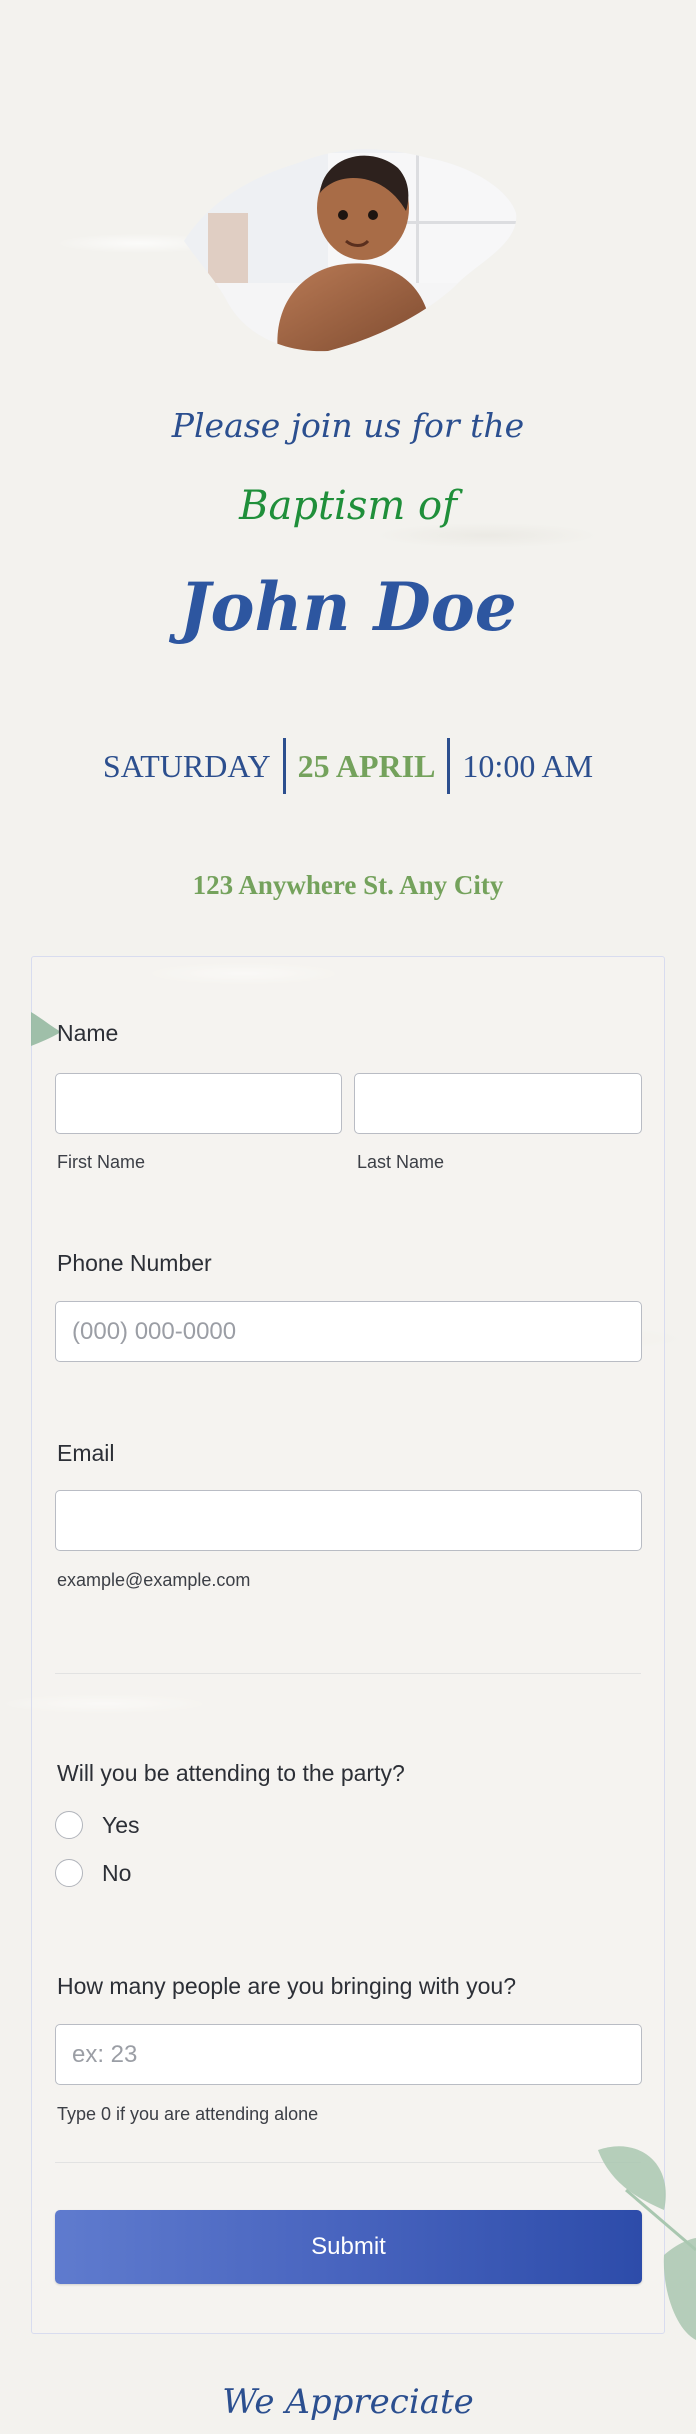 Image resolution: width=696 pixels, height=2434 pixels. What do you see at coordinates (231, 1773) in the screenshot?
I see `attending-label: Will you be attending to the party?` at bounding box center [231, 1773].